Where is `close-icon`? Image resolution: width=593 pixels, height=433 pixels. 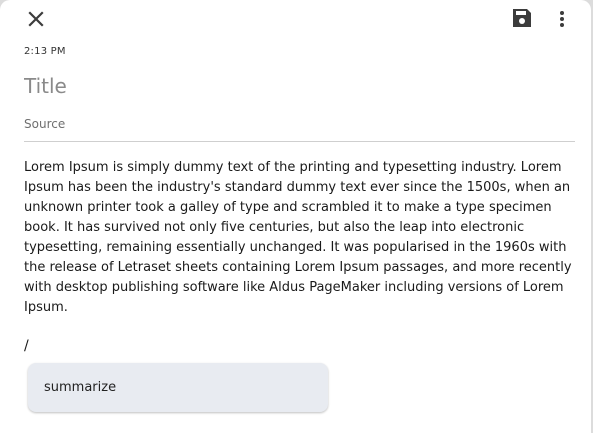 close-icon is located at coordinates (36, 19).